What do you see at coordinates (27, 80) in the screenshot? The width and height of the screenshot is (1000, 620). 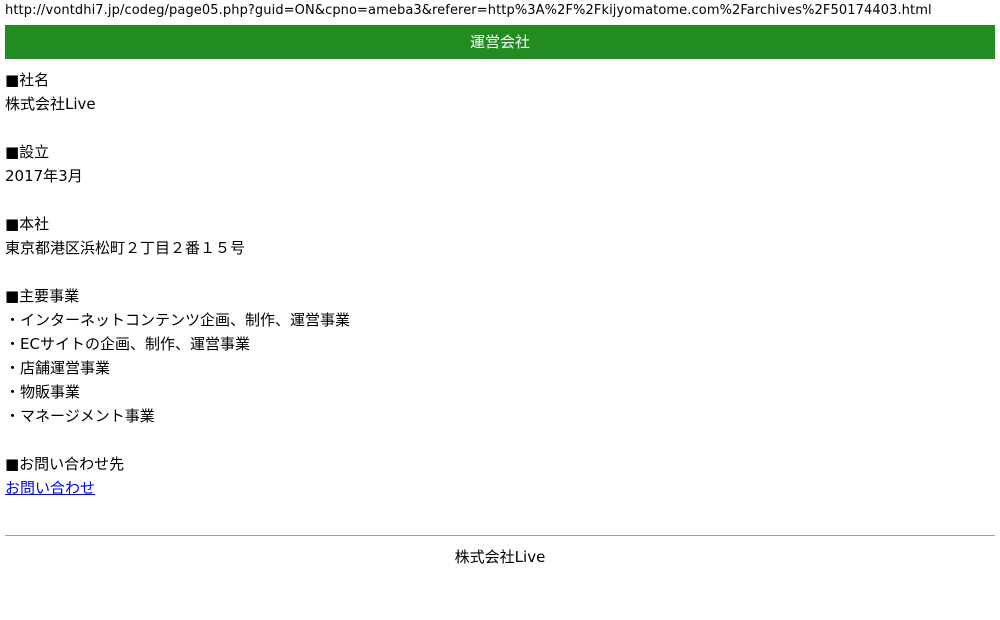 I see `company-name-heading: ■社名` at bounding box center [27, 80].